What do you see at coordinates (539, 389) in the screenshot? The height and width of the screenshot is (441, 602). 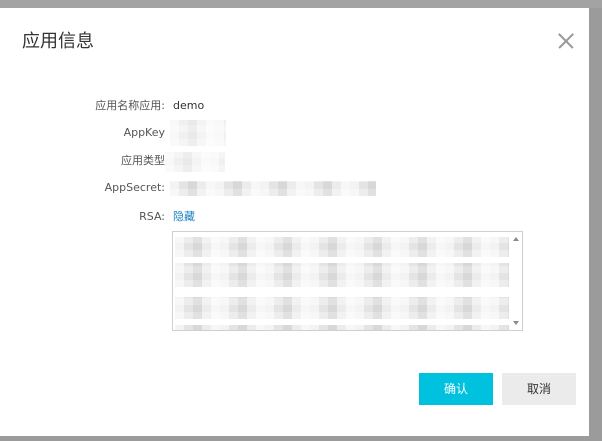 I see `cancel-button: 取消` at bounding box center [539, 389].